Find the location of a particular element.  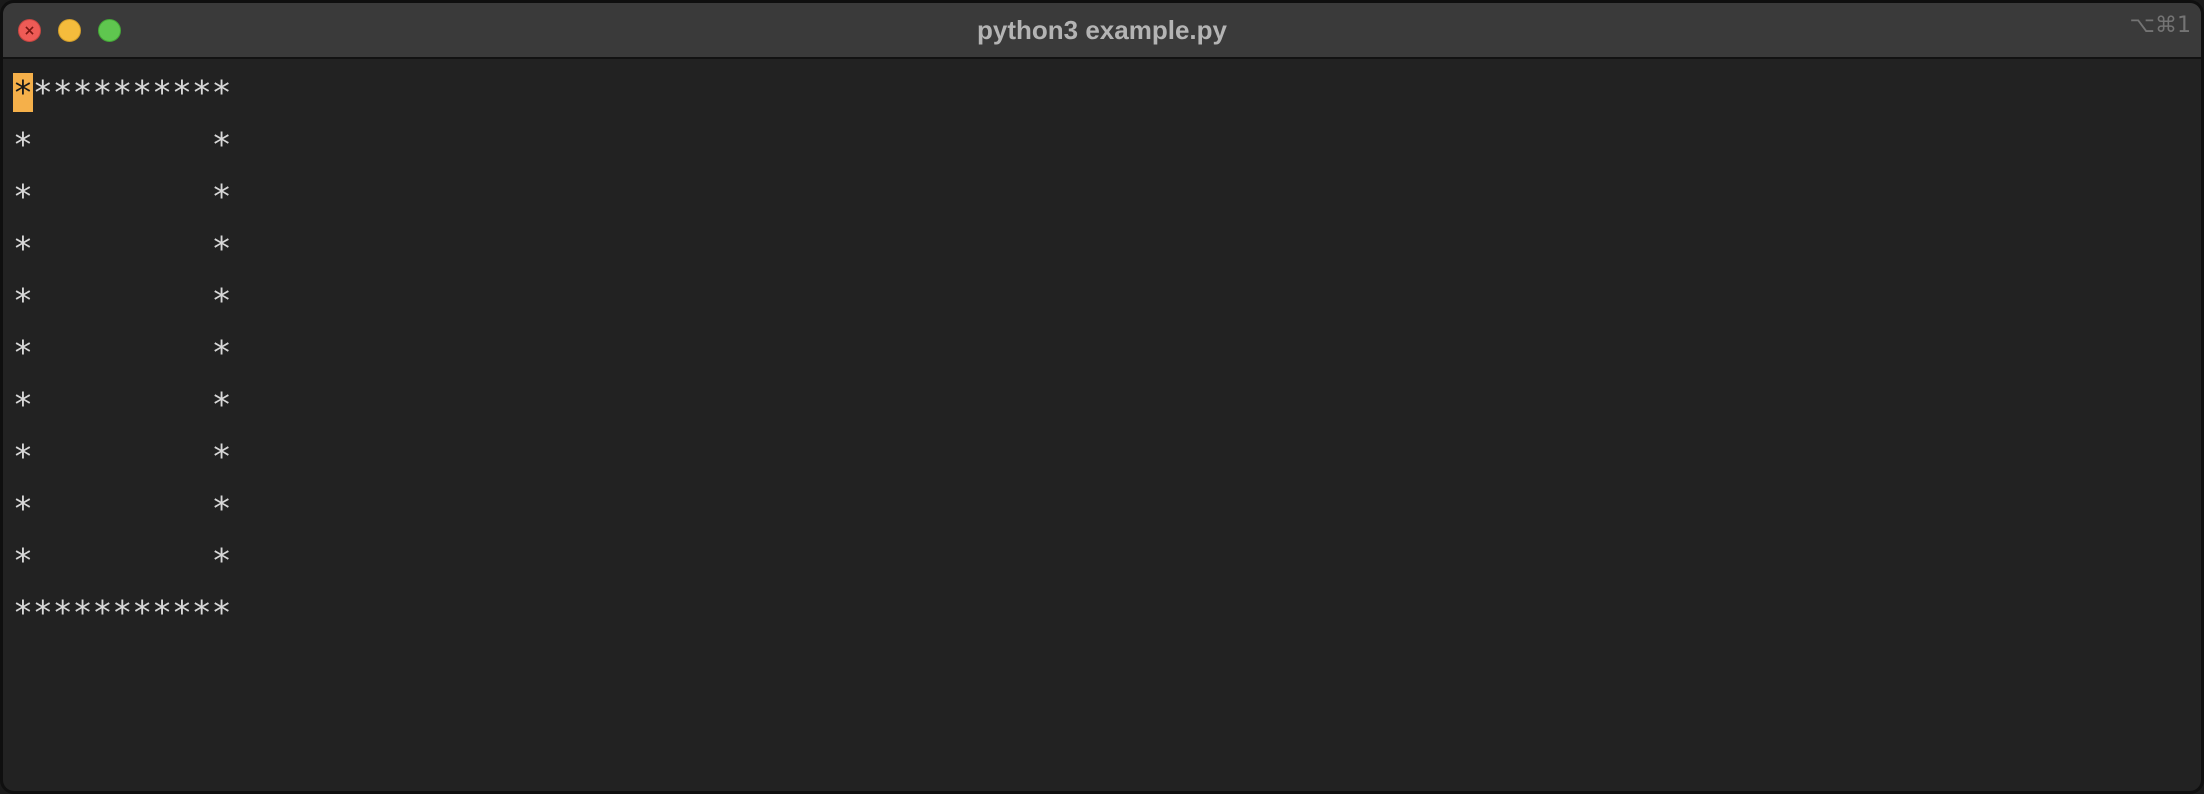

title-bar: × python3 example.py ⌥⌘1 is located at coordinates (1102, 31).